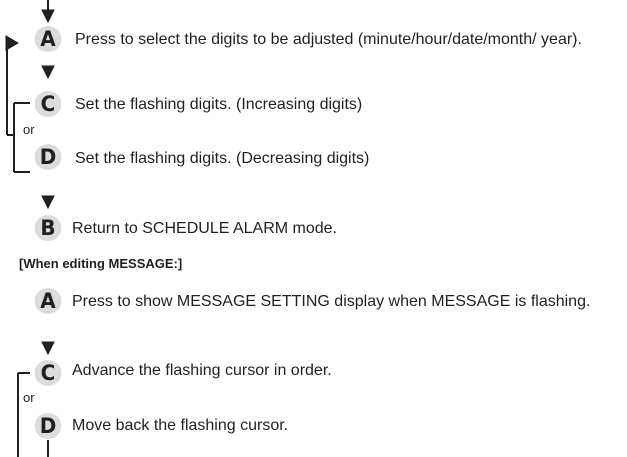  Describe the element at coordinates (48, 228) in the screenshot. I see `button-b-icon: B` at that location.